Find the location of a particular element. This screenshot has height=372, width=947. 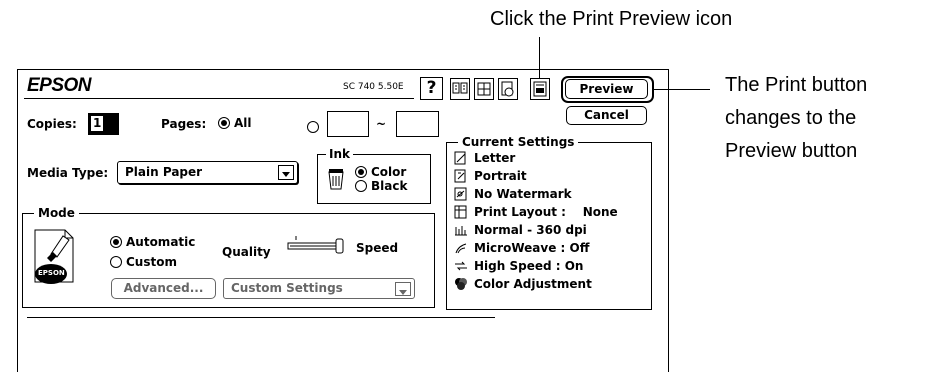

setting-color-adjustment: Color Adjustment is located at coordinates (523, 284).